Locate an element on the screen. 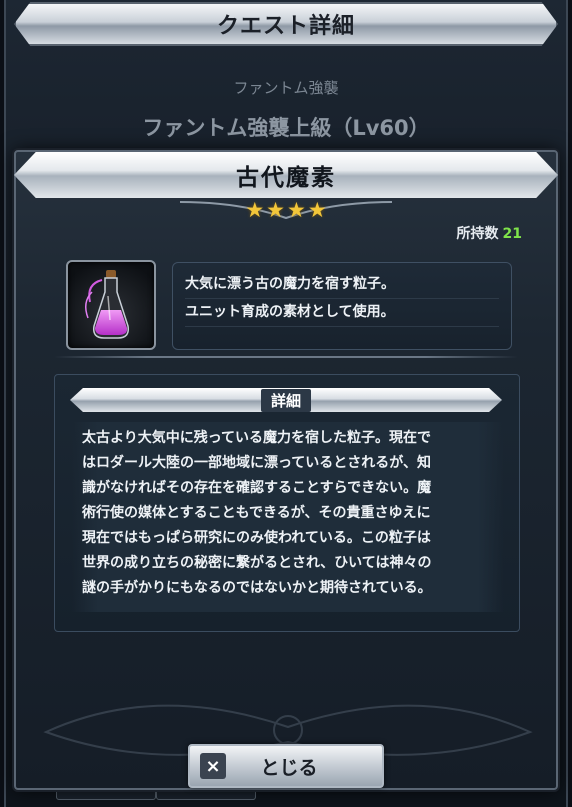 This screenshot has height=807, width=572. close-button-label: とじる is located at coordinates (289, 767).